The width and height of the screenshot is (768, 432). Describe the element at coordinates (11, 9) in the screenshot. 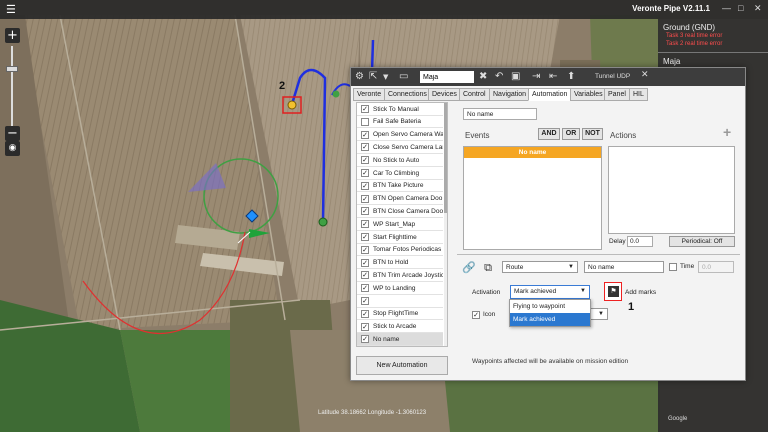

I see `menu-icon: ☰` at that location.